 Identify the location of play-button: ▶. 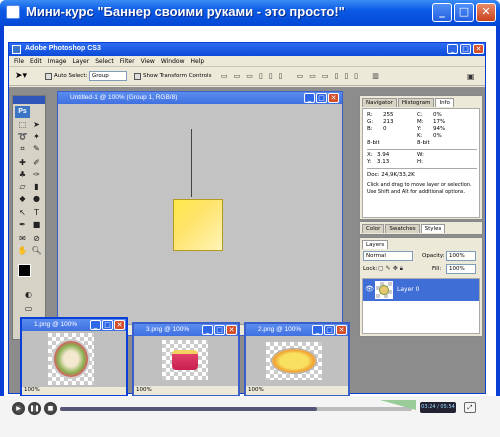
(18, 408).